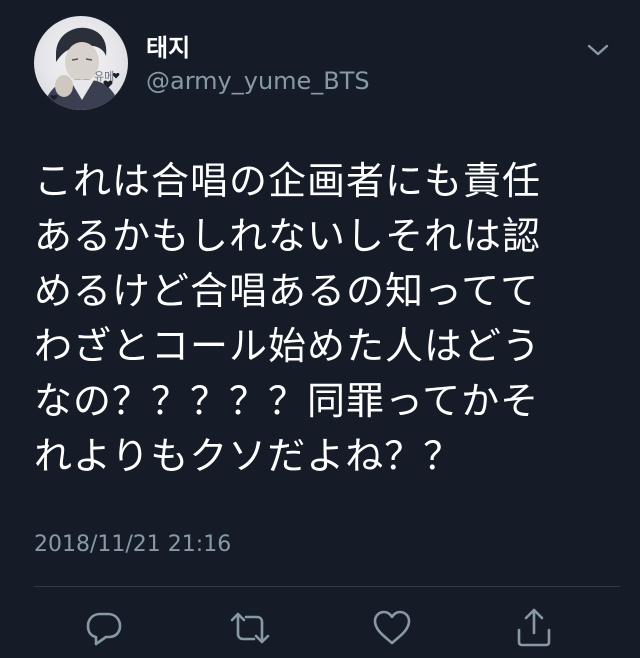  I want to click on tweet-text-line: わざとコール始めた人はどう, so click(288, 346).